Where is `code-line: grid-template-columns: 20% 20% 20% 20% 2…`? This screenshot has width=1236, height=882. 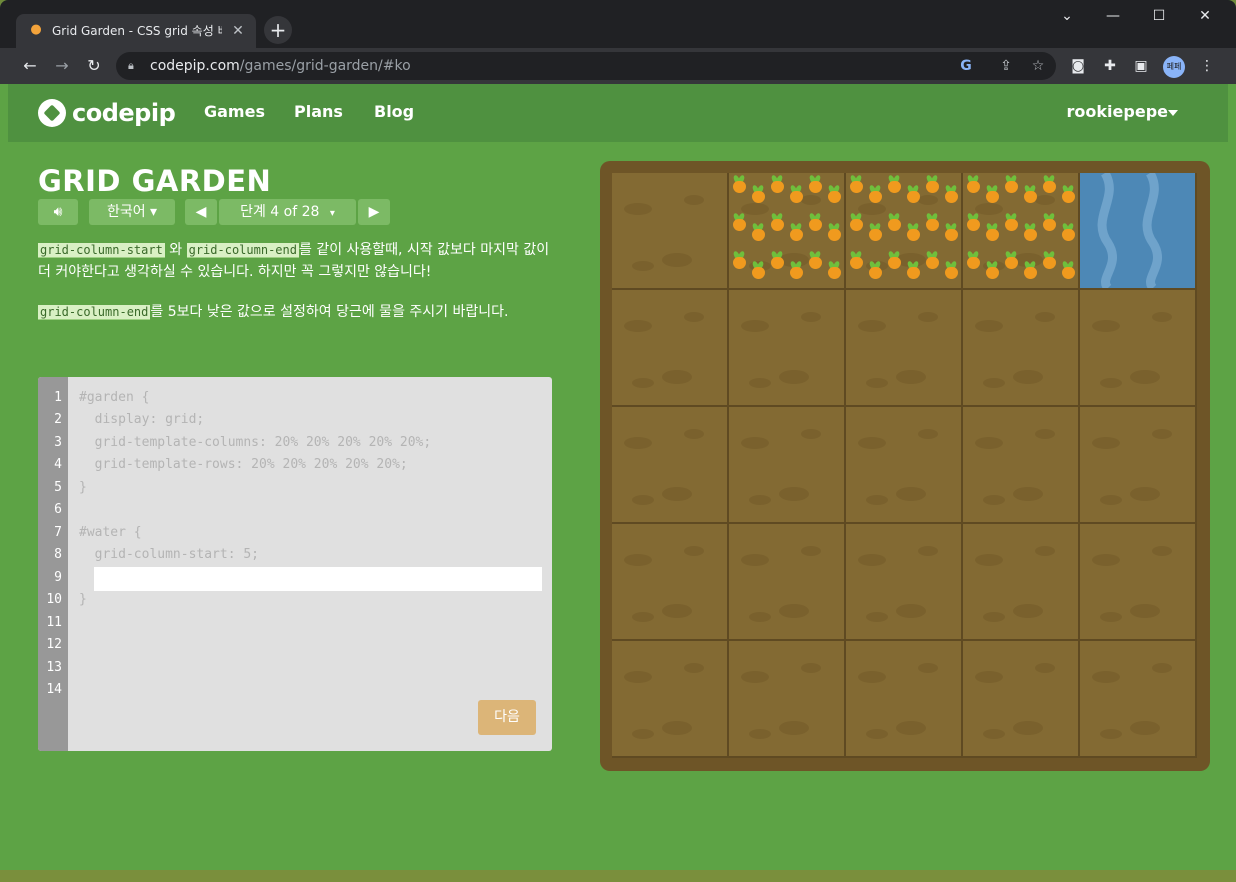
code-line: grid-template-columns: 20% 20% 20% 20% 2… is located at coordinates (255, 442).